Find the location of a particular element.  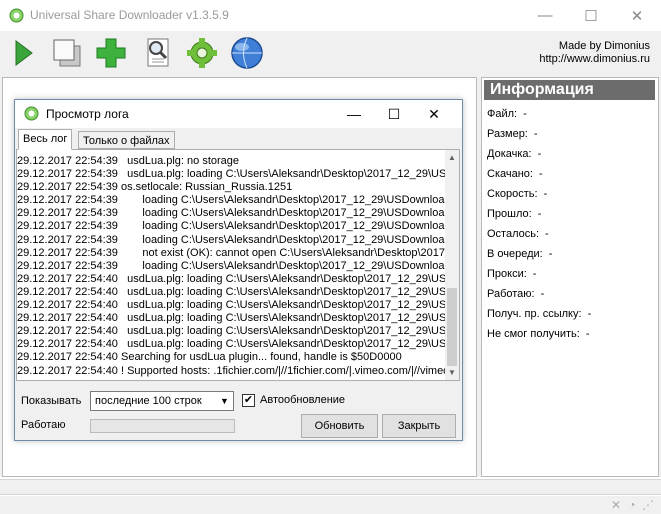

add-button is located at coordinates (111, 53).